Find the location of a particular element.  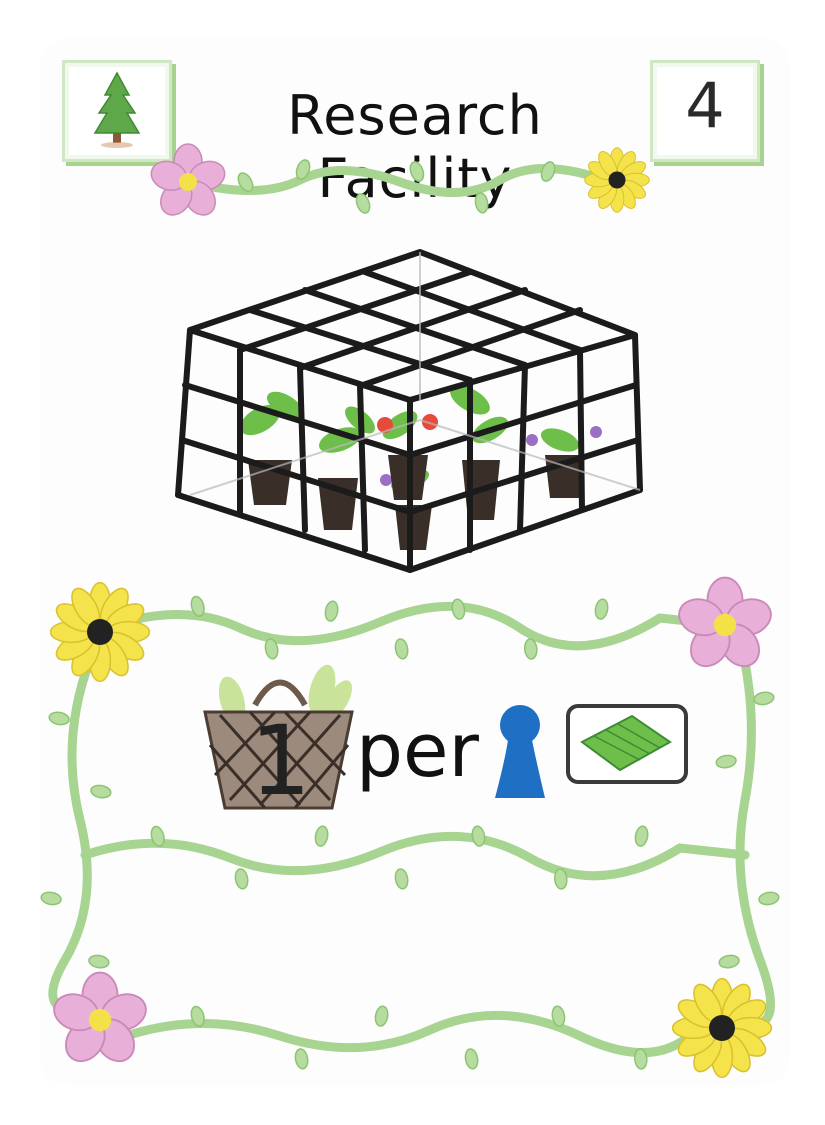

blue-worker-meeple-icon is located at coordinates (520, 751).